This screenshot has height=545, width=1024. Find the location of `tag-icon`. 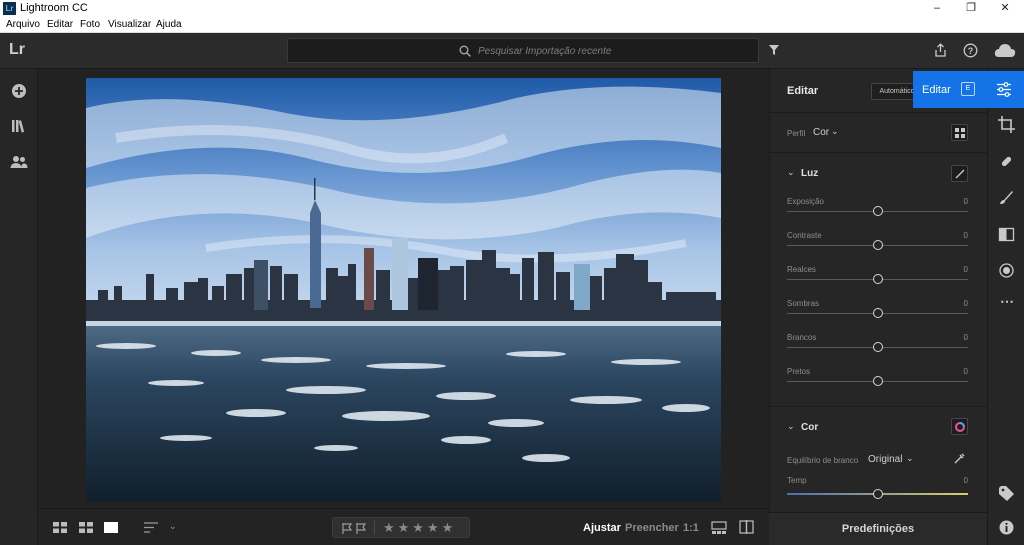

tag-icon is located at coordinates (1006, 493).